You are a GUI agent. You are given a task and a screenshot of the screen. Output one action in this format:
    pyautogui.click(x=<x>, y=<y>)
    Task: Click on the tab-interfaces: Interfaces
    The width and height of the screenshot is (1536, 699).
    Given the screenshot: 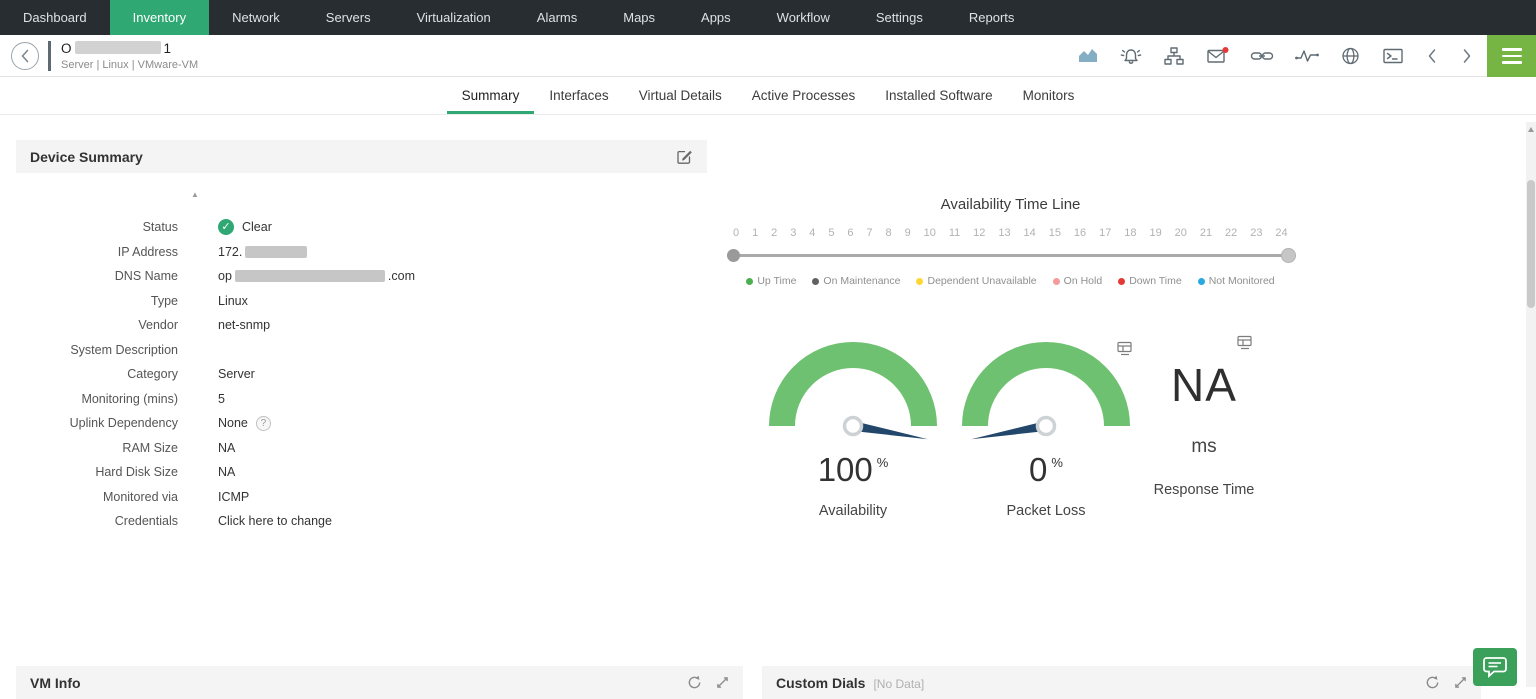 What is the action you would take?
    pyautogui.click(x=578, y=95)
    